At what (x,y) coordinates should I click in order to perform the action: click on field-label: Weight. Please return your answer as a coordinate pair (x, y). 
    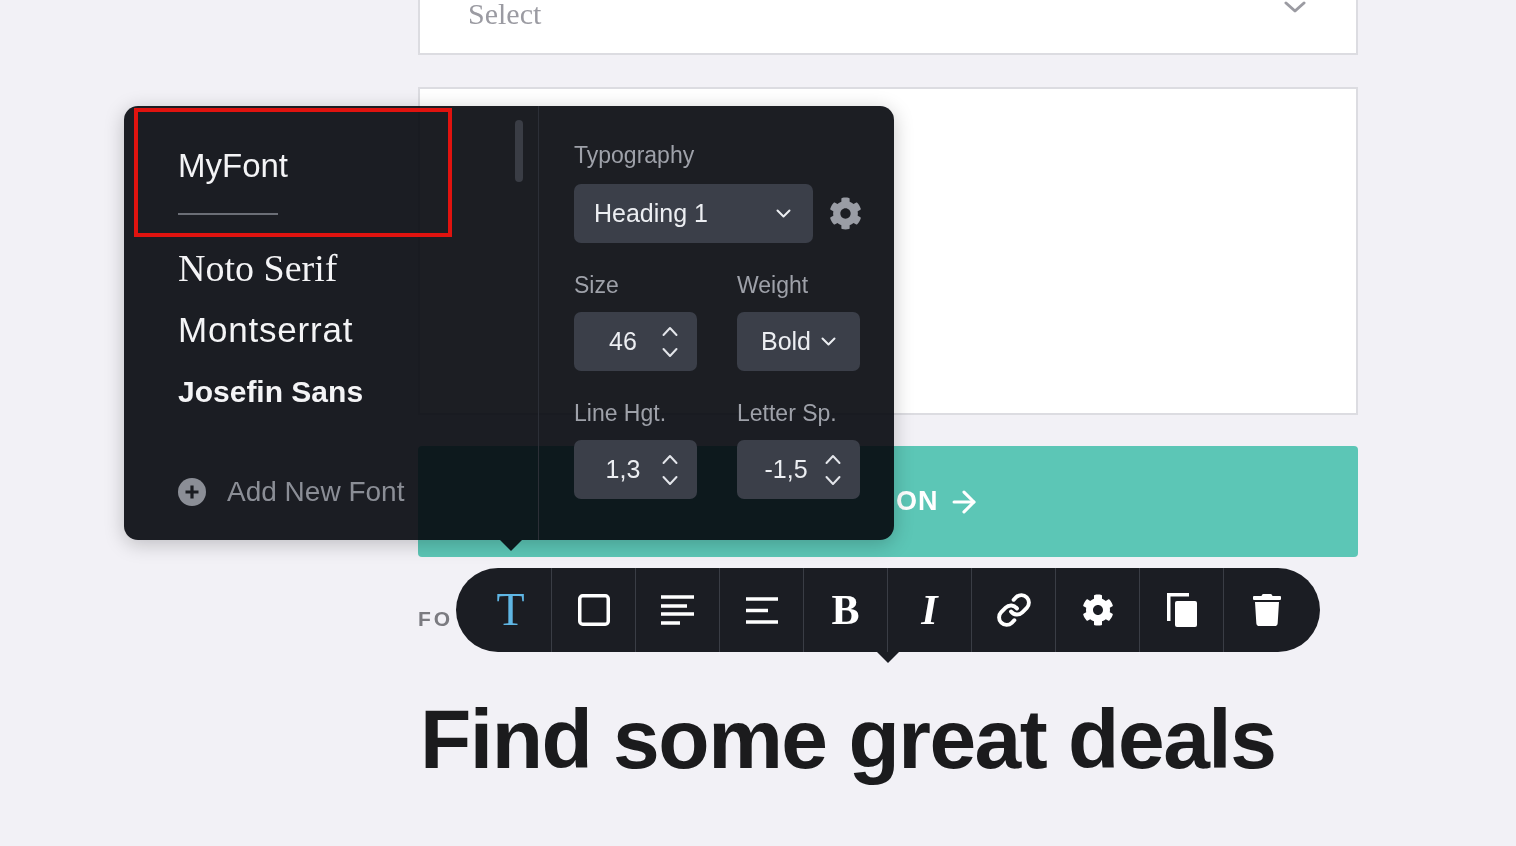
    Looking at the image, I should click on (773, 285).